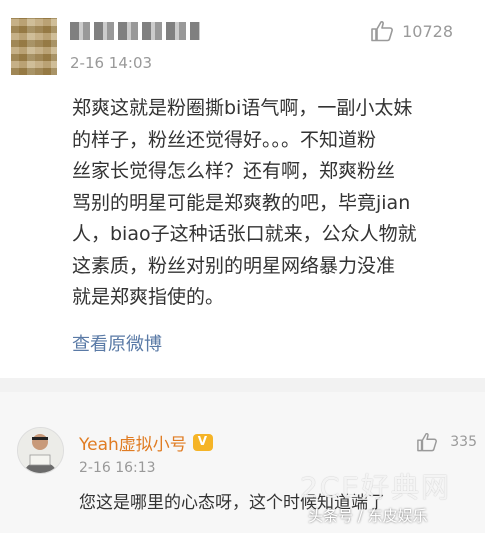 This screenshot has height=533, width=485. I want to click on username: Yeah虚拟小号, so click(146, 442).